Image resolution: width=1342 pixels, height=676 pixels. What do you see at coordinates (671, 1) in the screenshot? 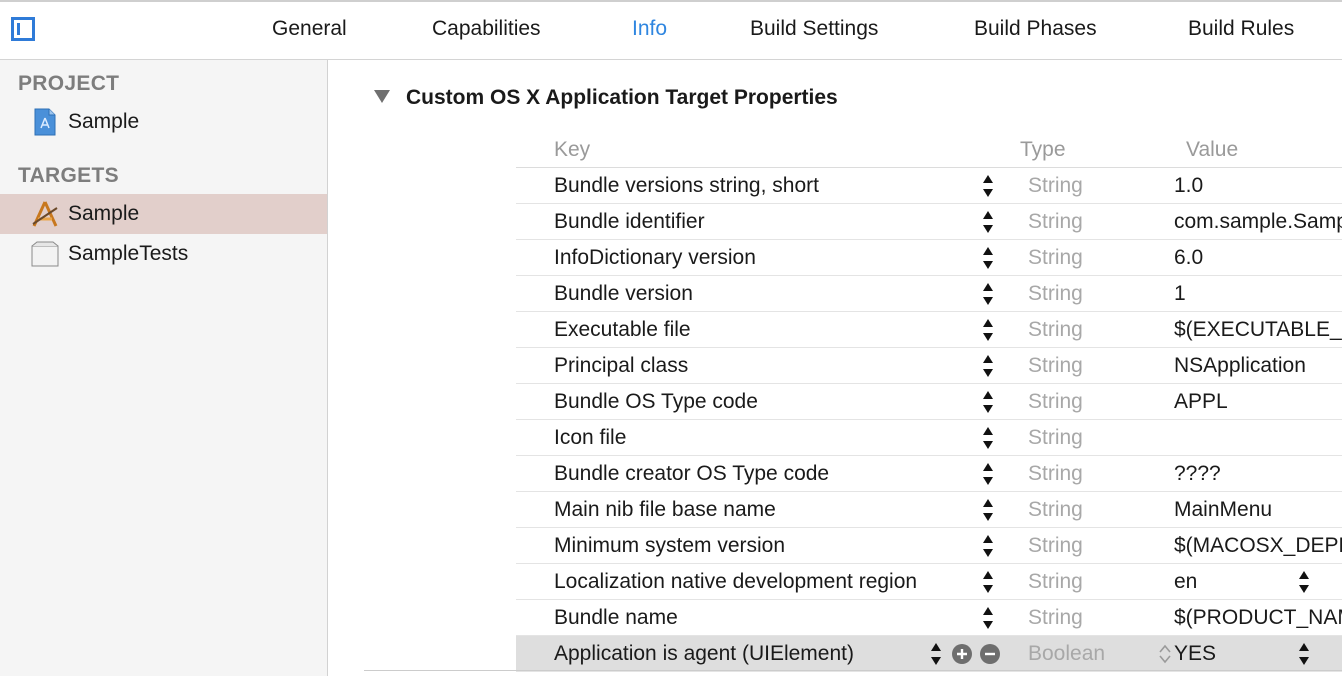
I see `top-divider` at bounding box center [671, 1].